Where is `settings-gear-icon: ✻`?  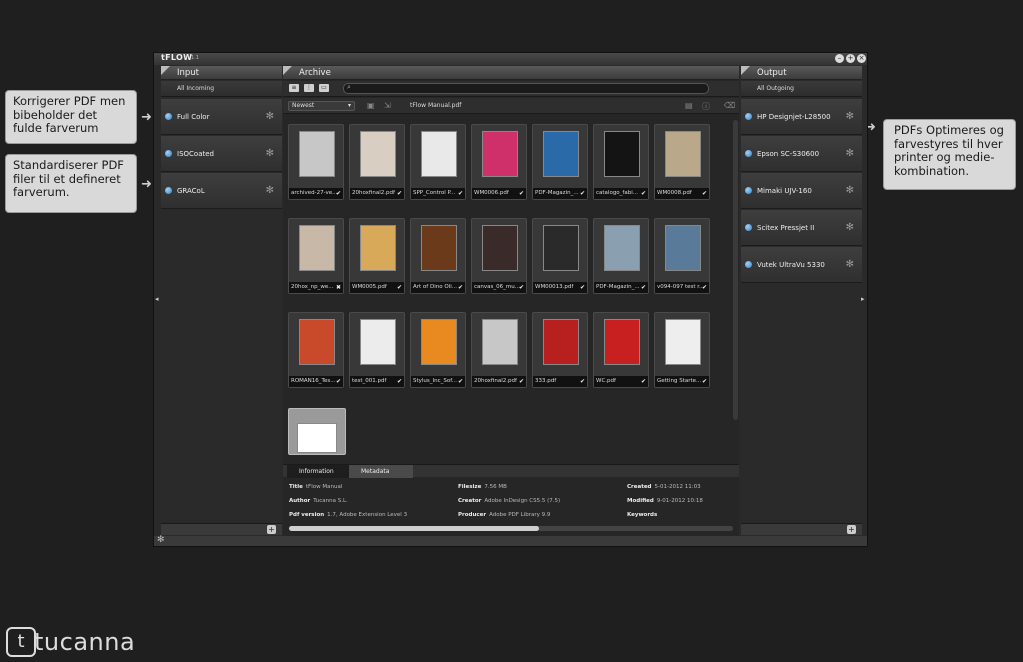 settings-gear-icon: ✻ is located at coordinates (161, 540).